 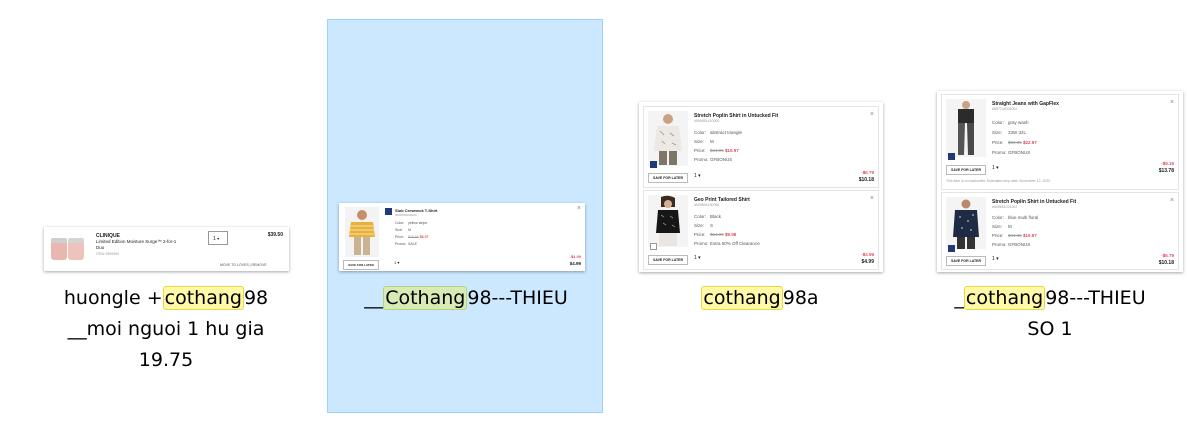 What do you see at coordinates (1167, 163) in the screenshot?
I see `discount-amount: -$9.19` at bounding box center [1167, 163].